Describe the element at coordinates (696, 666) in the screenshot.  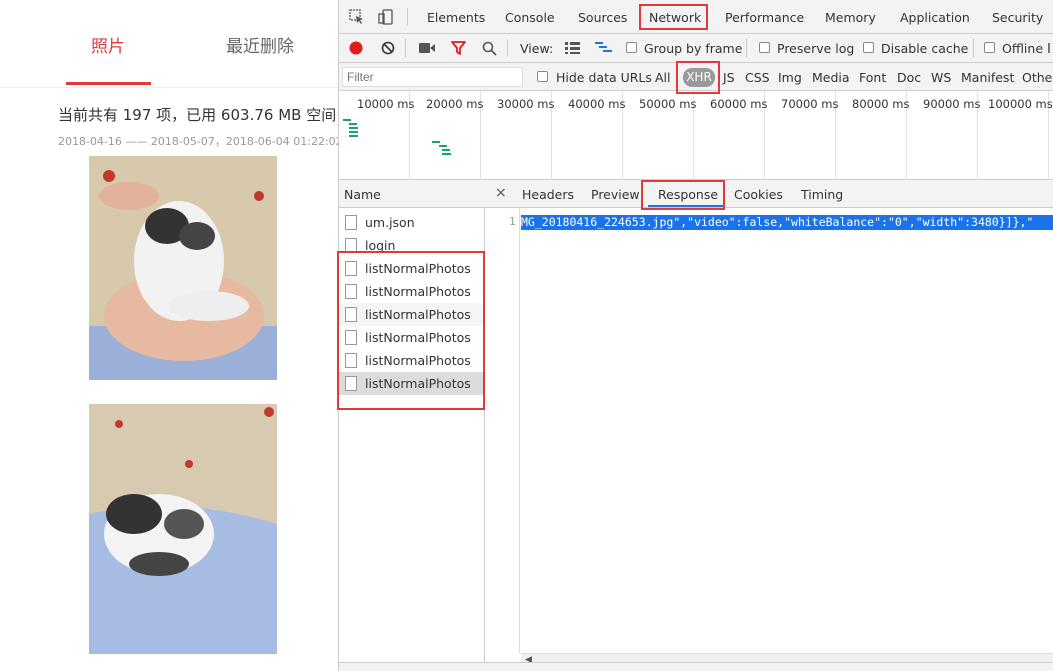
I see `status-bar` at that location.